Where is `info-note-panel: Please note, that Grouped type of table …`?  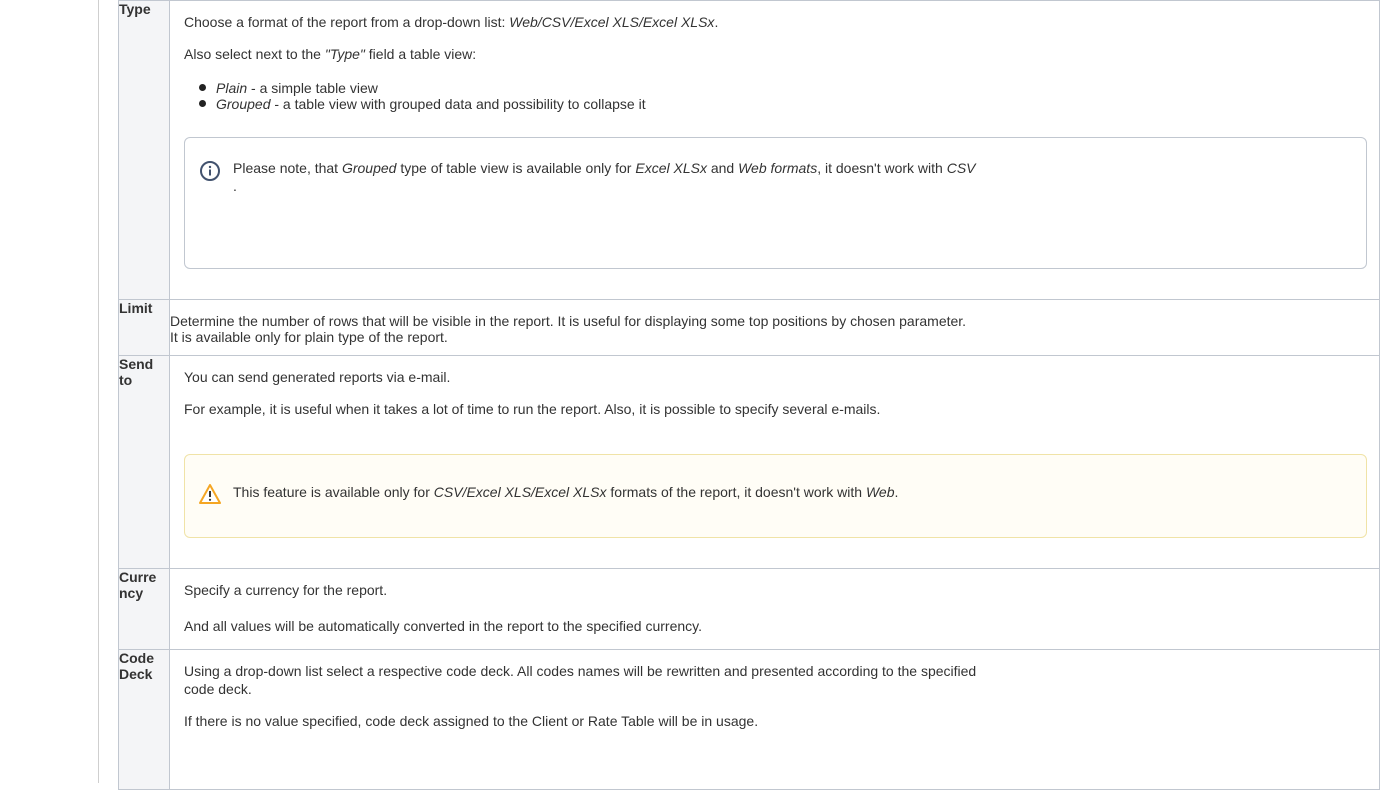 info-note-panel: Please note, that Grouped type of table … is located at coordinates (775, 203).